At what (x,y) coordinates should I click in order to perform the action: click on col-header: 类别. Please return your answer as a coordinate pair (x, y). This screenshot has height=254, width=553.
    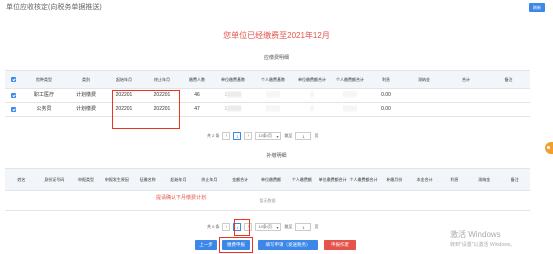
    Looking at the image, I should click on (86, 79).